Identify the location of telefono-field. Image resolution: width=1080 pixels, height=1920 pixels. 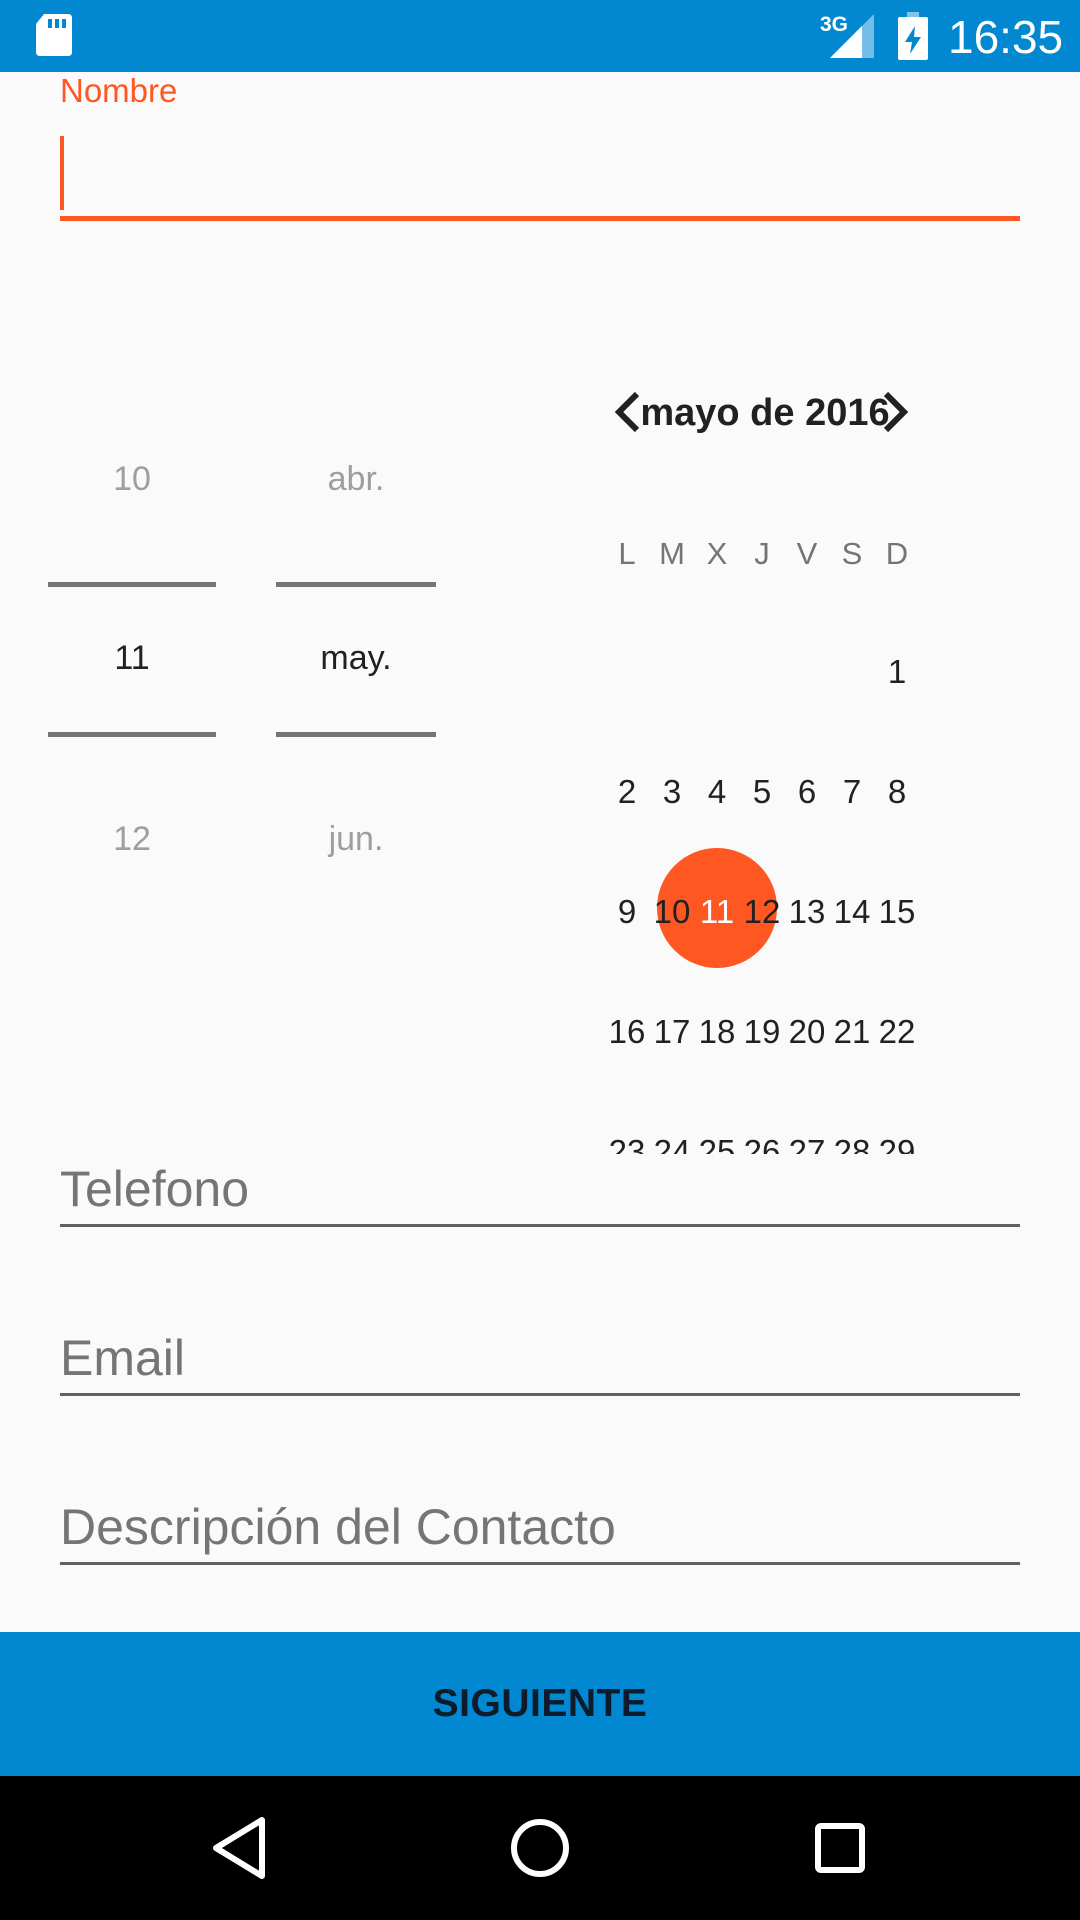
(540, 1175).